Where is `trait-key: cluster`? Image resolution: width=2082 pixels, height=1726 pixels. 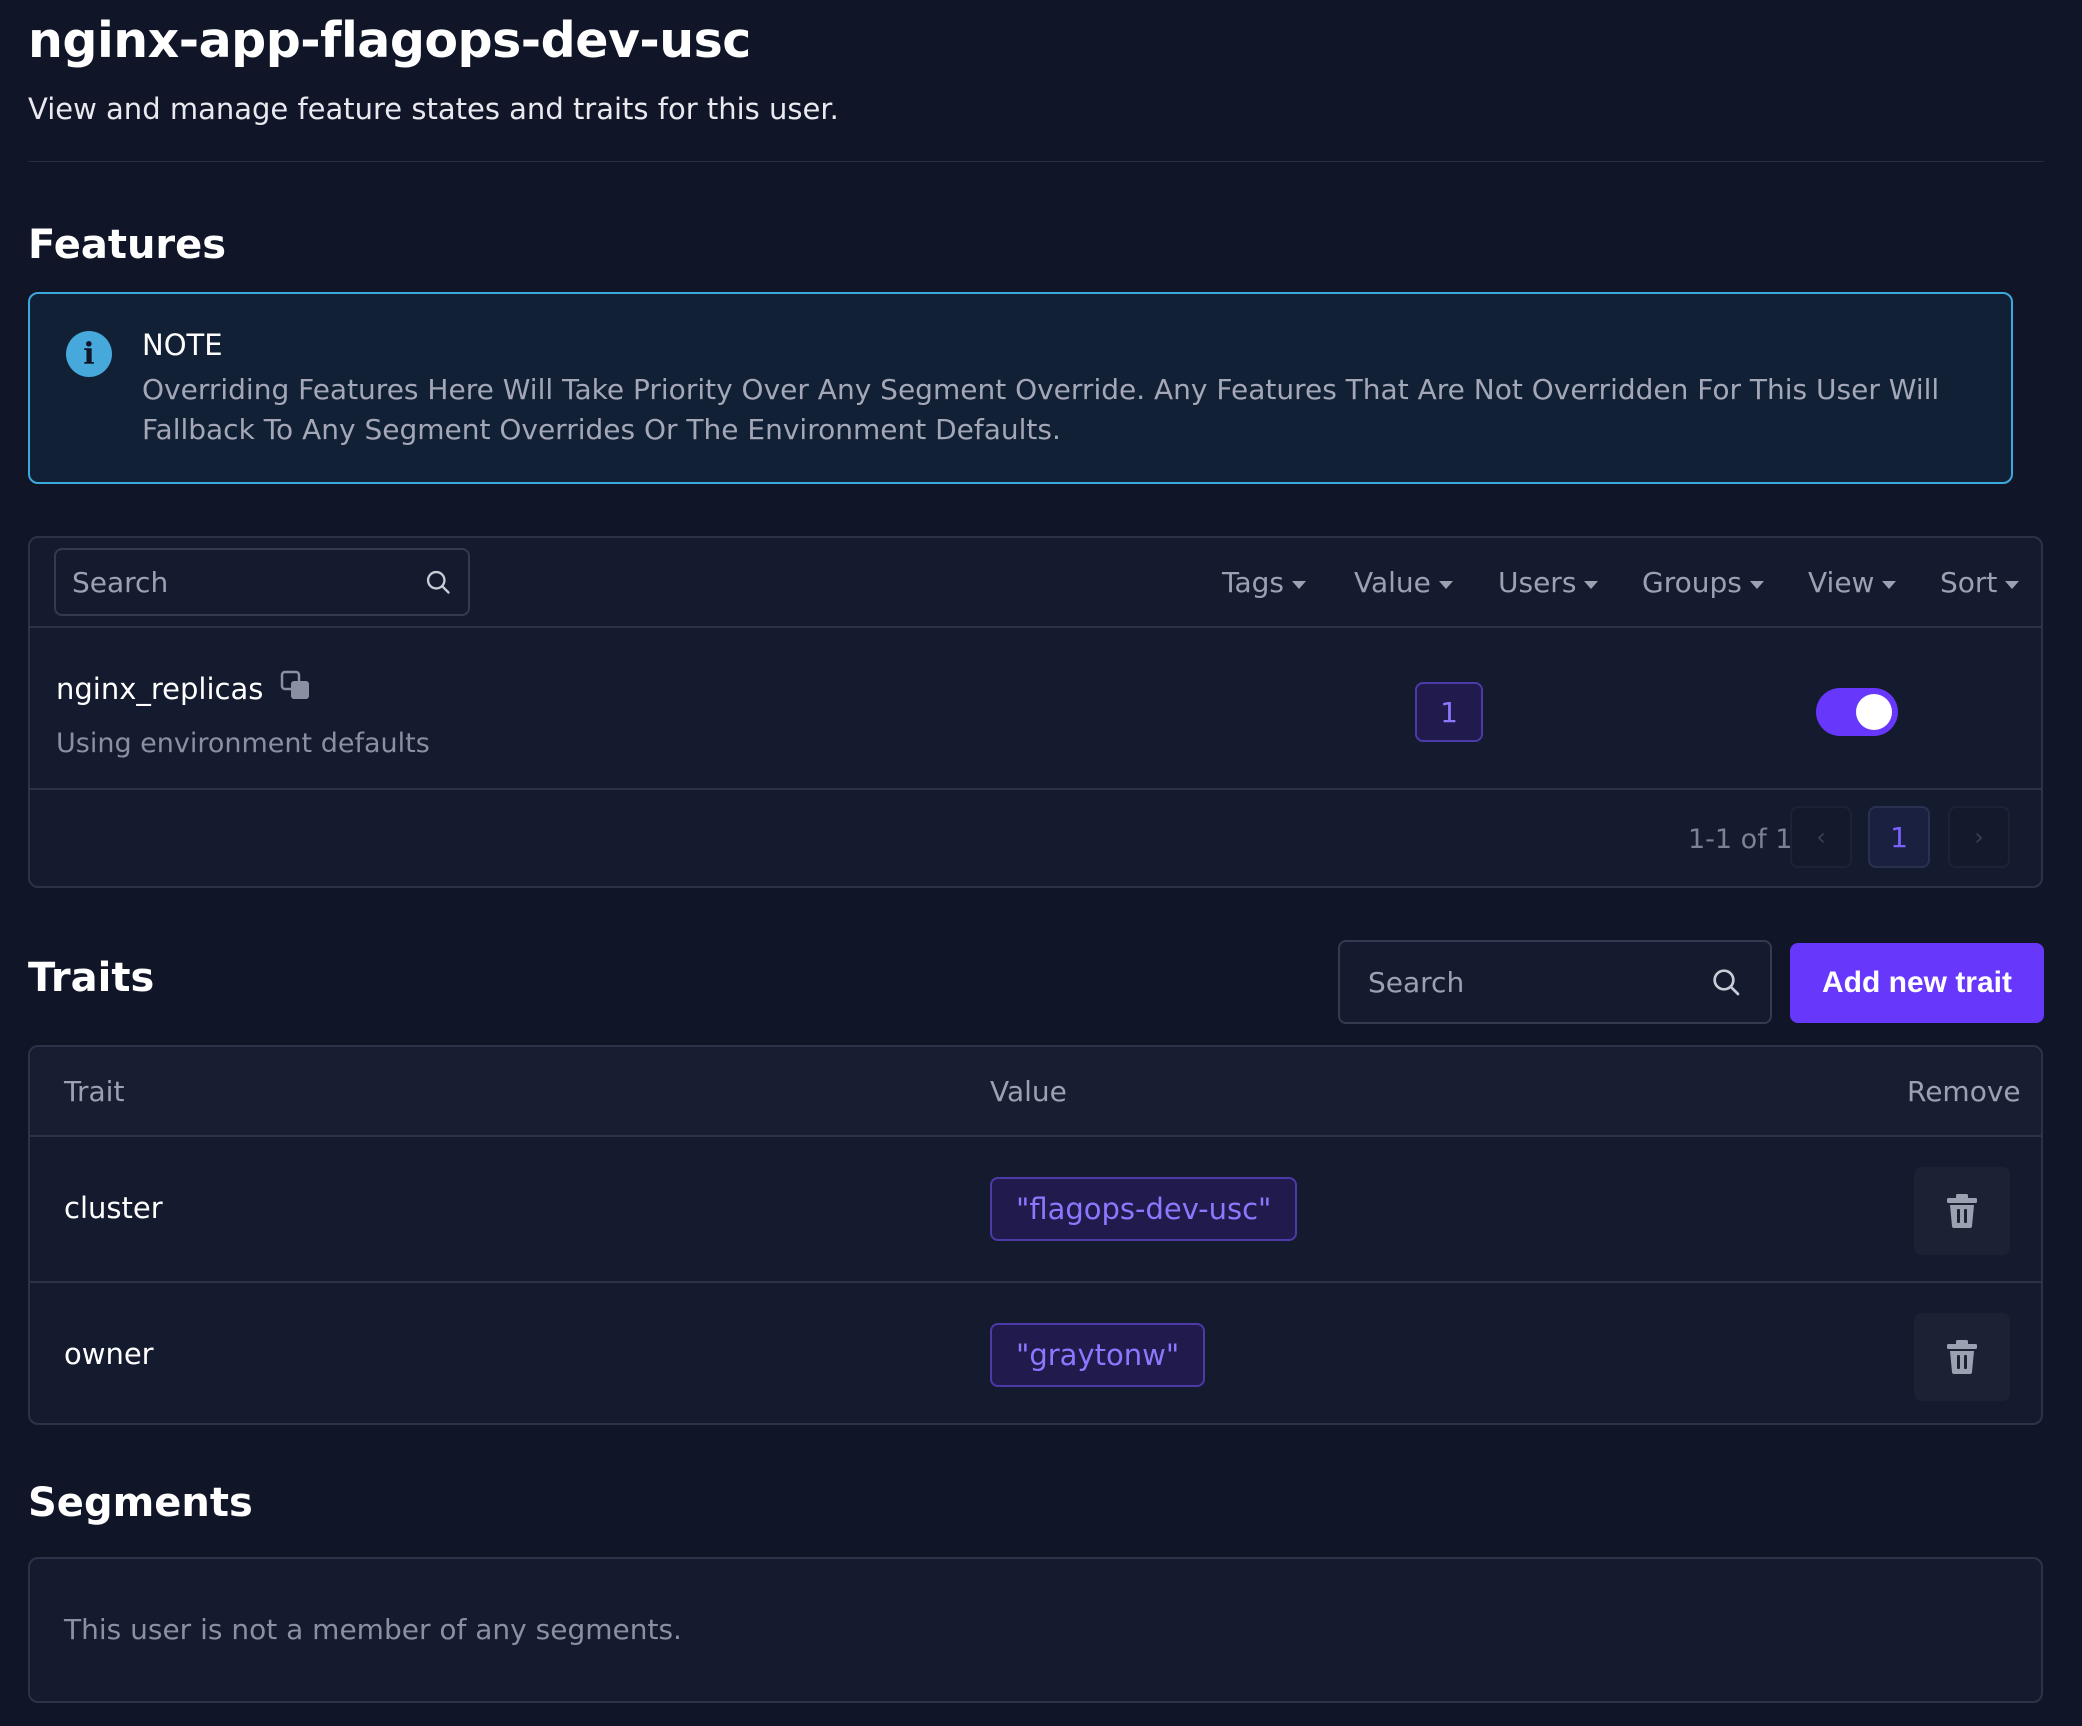
trait-key: cluster is located at coordinates (113, 1208).